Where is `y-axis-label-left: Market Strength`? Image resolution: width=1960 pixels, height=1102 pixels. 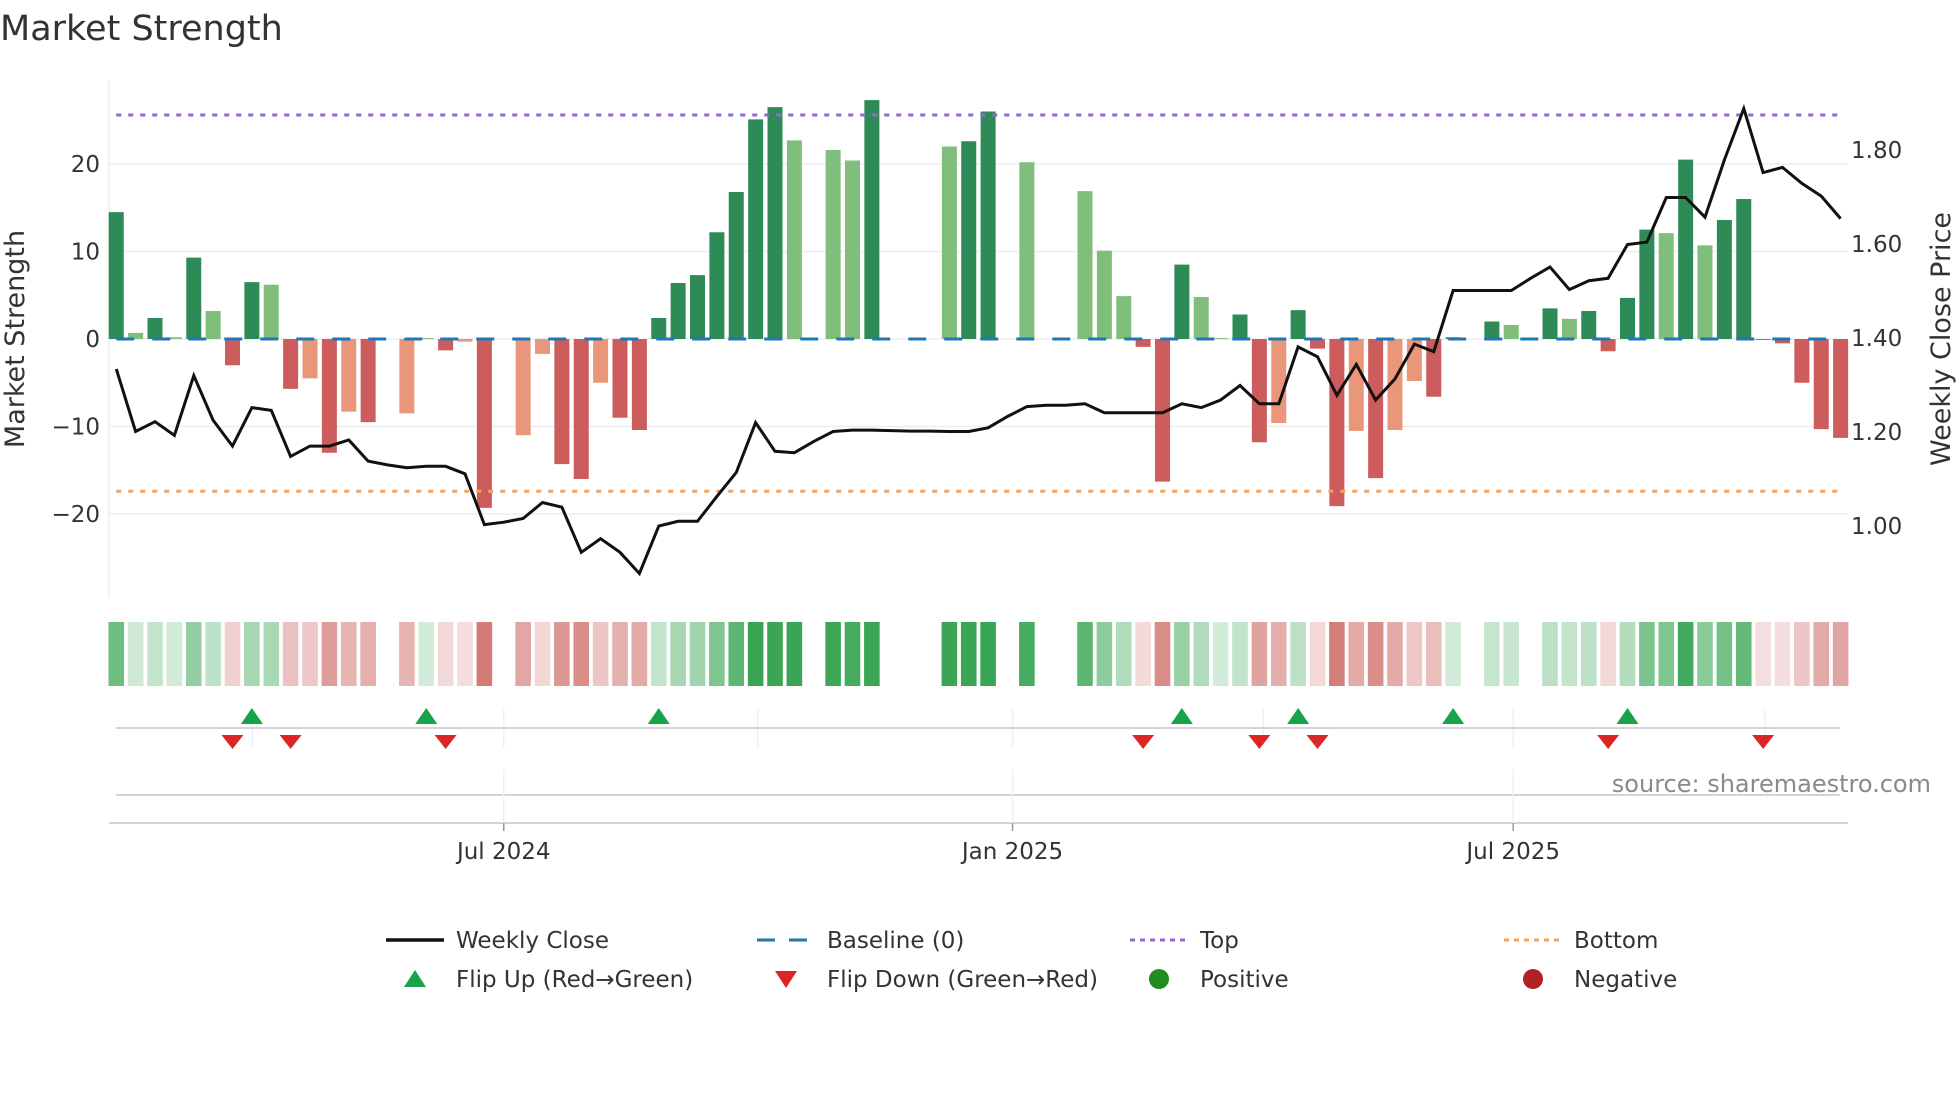
y-axis-label-left: Market Strength is located at coordinates (15, 339).